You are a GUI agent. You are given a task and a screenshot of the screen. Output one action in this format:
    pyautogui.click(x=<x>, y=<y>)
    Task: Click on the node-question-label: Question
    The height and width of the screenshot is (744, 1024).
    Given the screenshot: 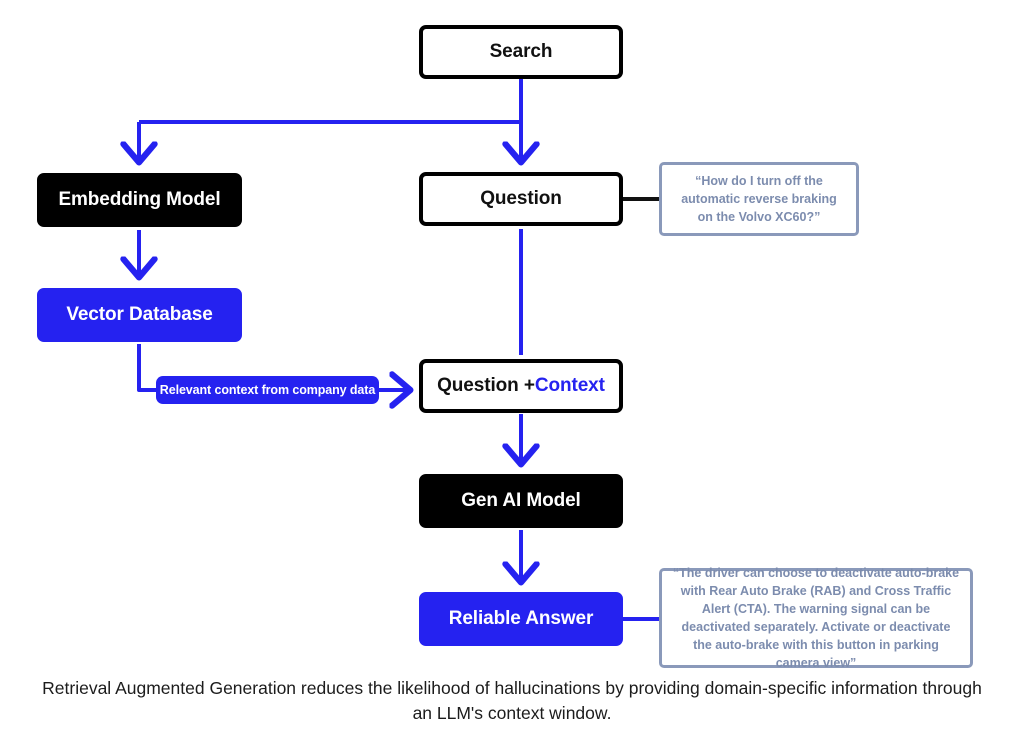 What is the action you would take?
    pyautogui.click(x=521, y=199)
    